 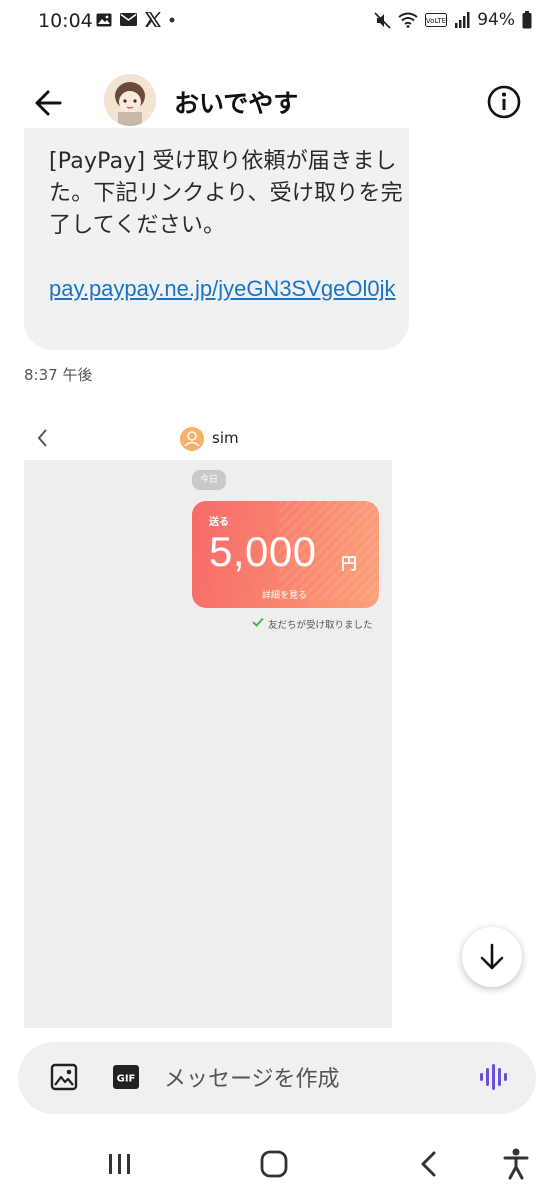 I want to click on accessibility-icon, so click(x=516, y=1164).